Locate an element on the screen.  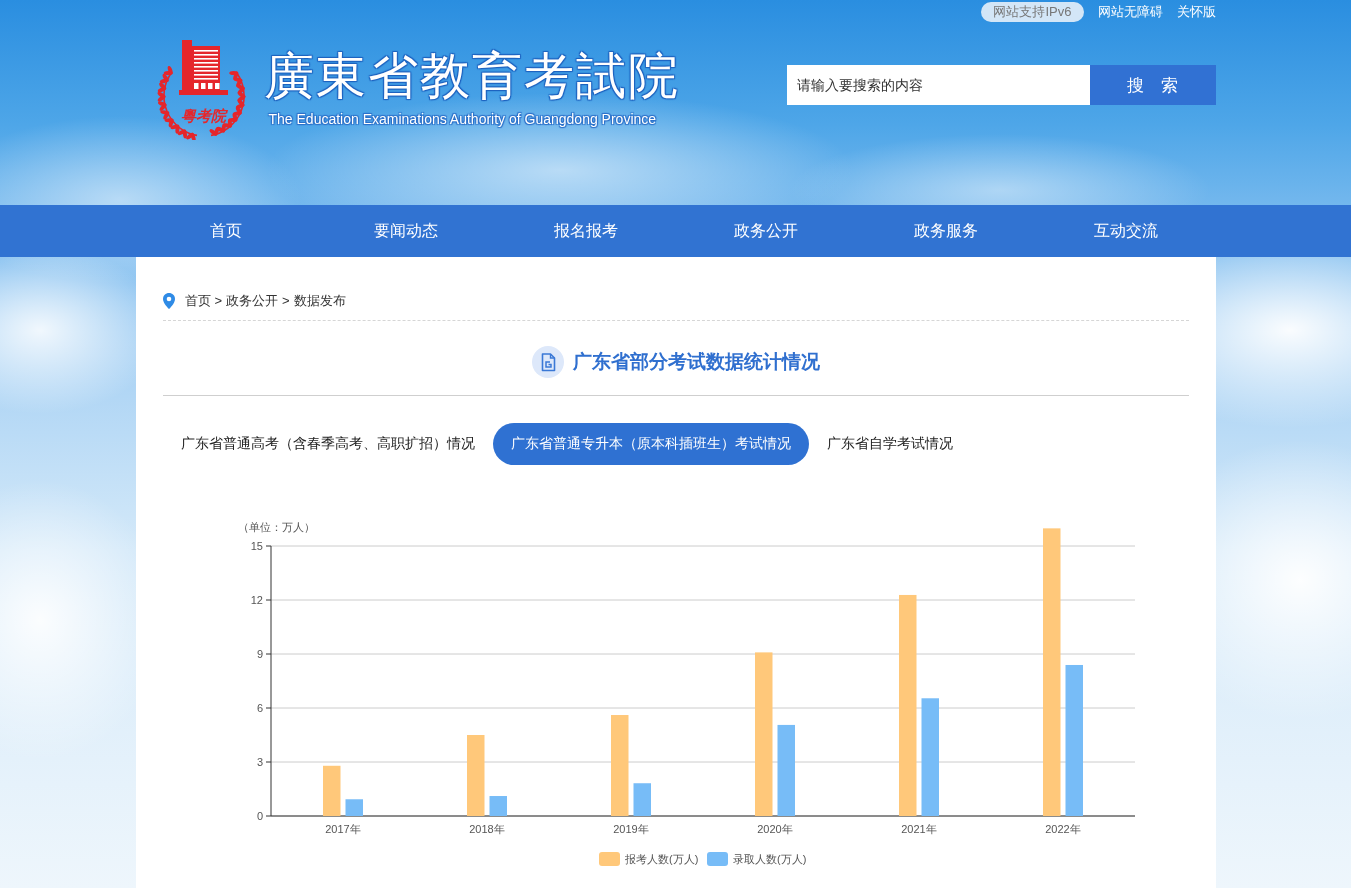
search-field: 请输入要搜索的内容 is located at coordinates (938, 85).